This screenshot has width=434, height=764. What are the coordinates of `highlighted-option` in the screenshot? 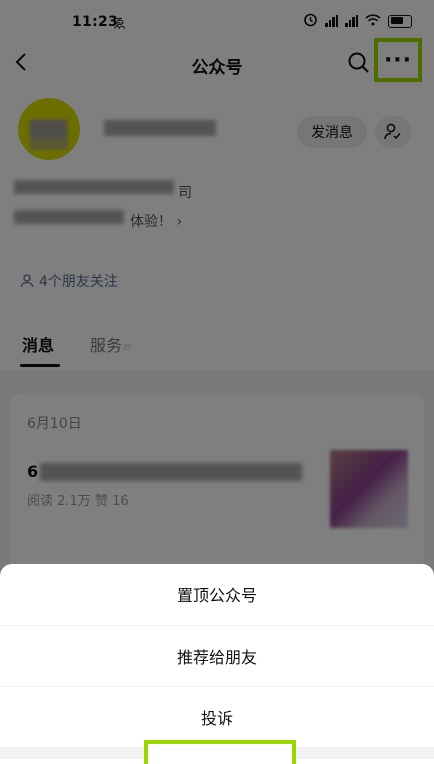 It's located at (220, 752).